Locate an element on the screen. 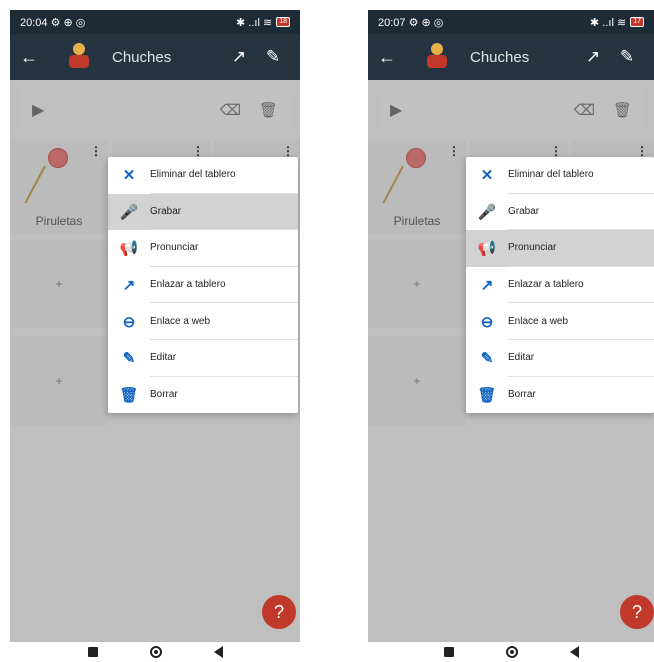 The height and width of the screenshot is (662, 654). status-bar: 20:04 ⚙ ⊕ ◎ ✱ ..ıl ≋ 18 is located at coordinates (155, 22).